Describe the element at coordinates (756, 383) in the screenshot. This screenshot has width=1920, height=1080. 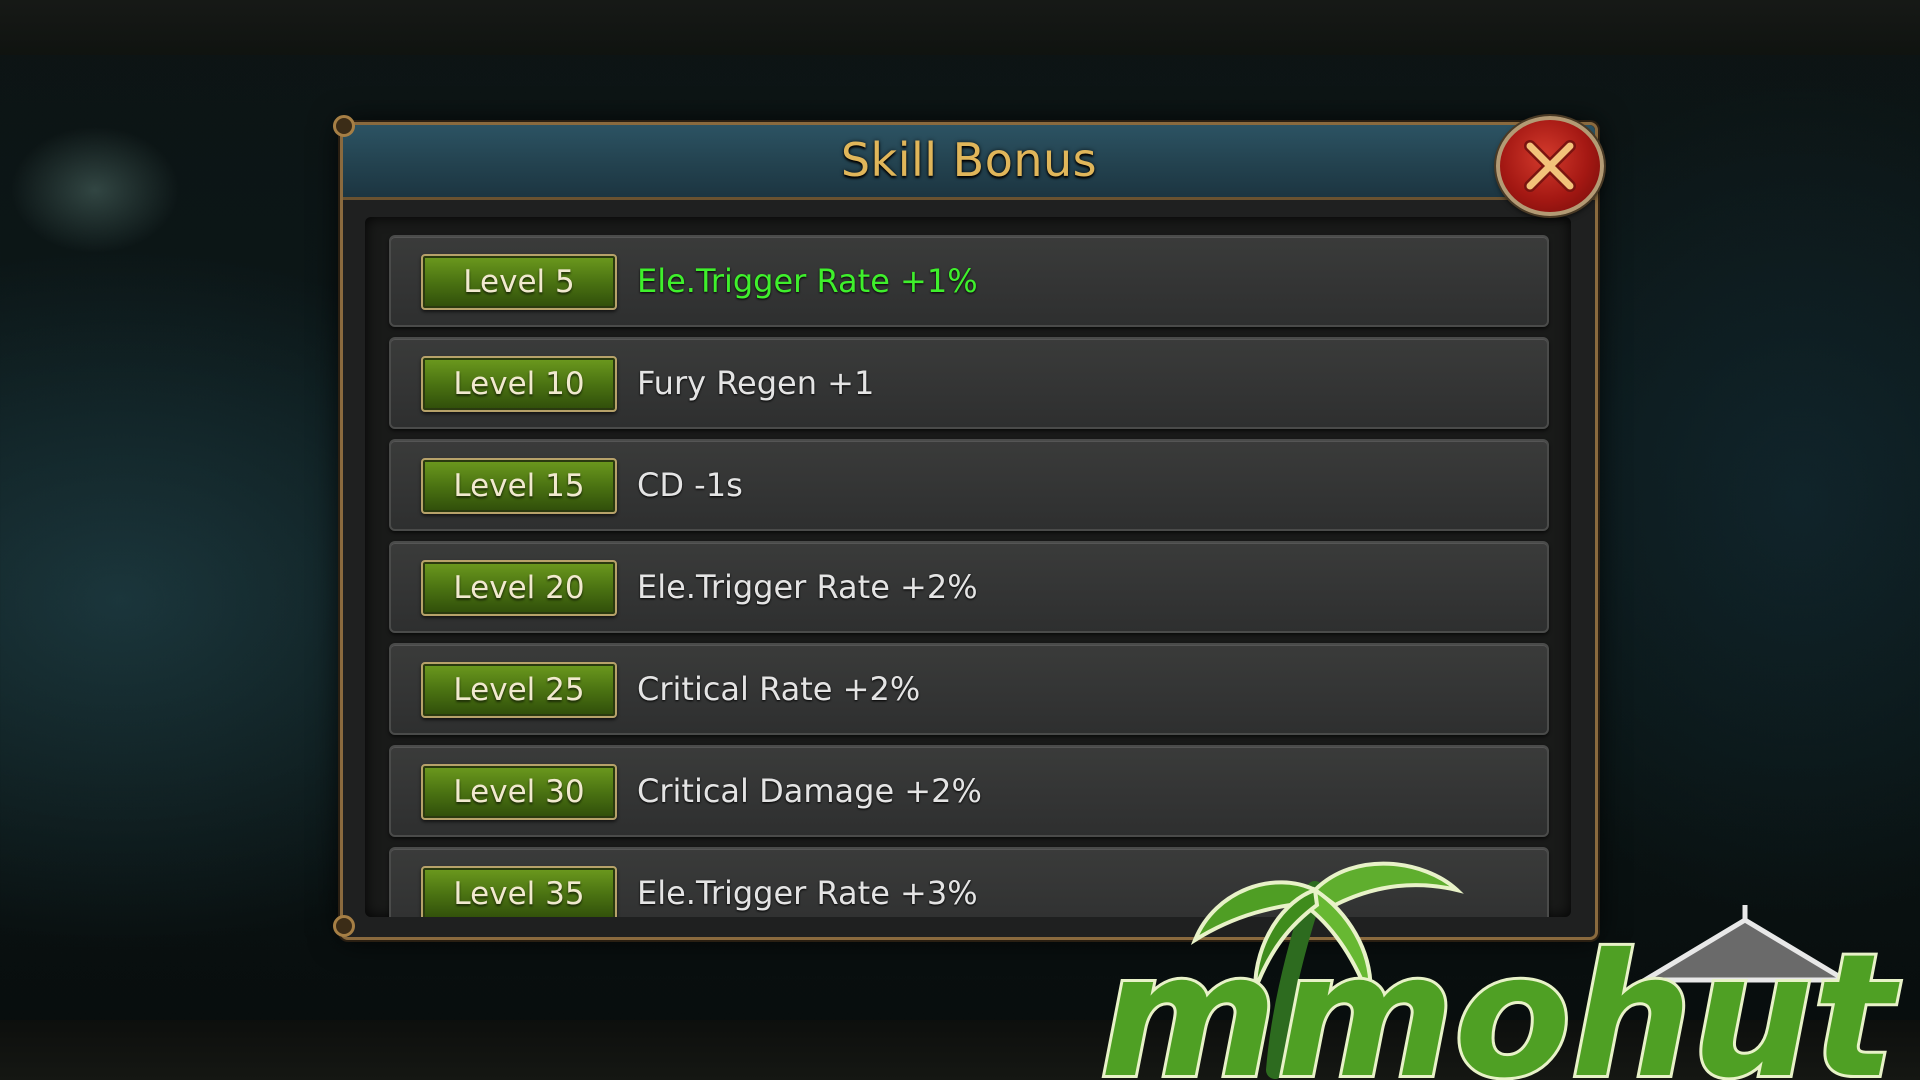
I see `bonus-text: Fury Regen +1` at that location.